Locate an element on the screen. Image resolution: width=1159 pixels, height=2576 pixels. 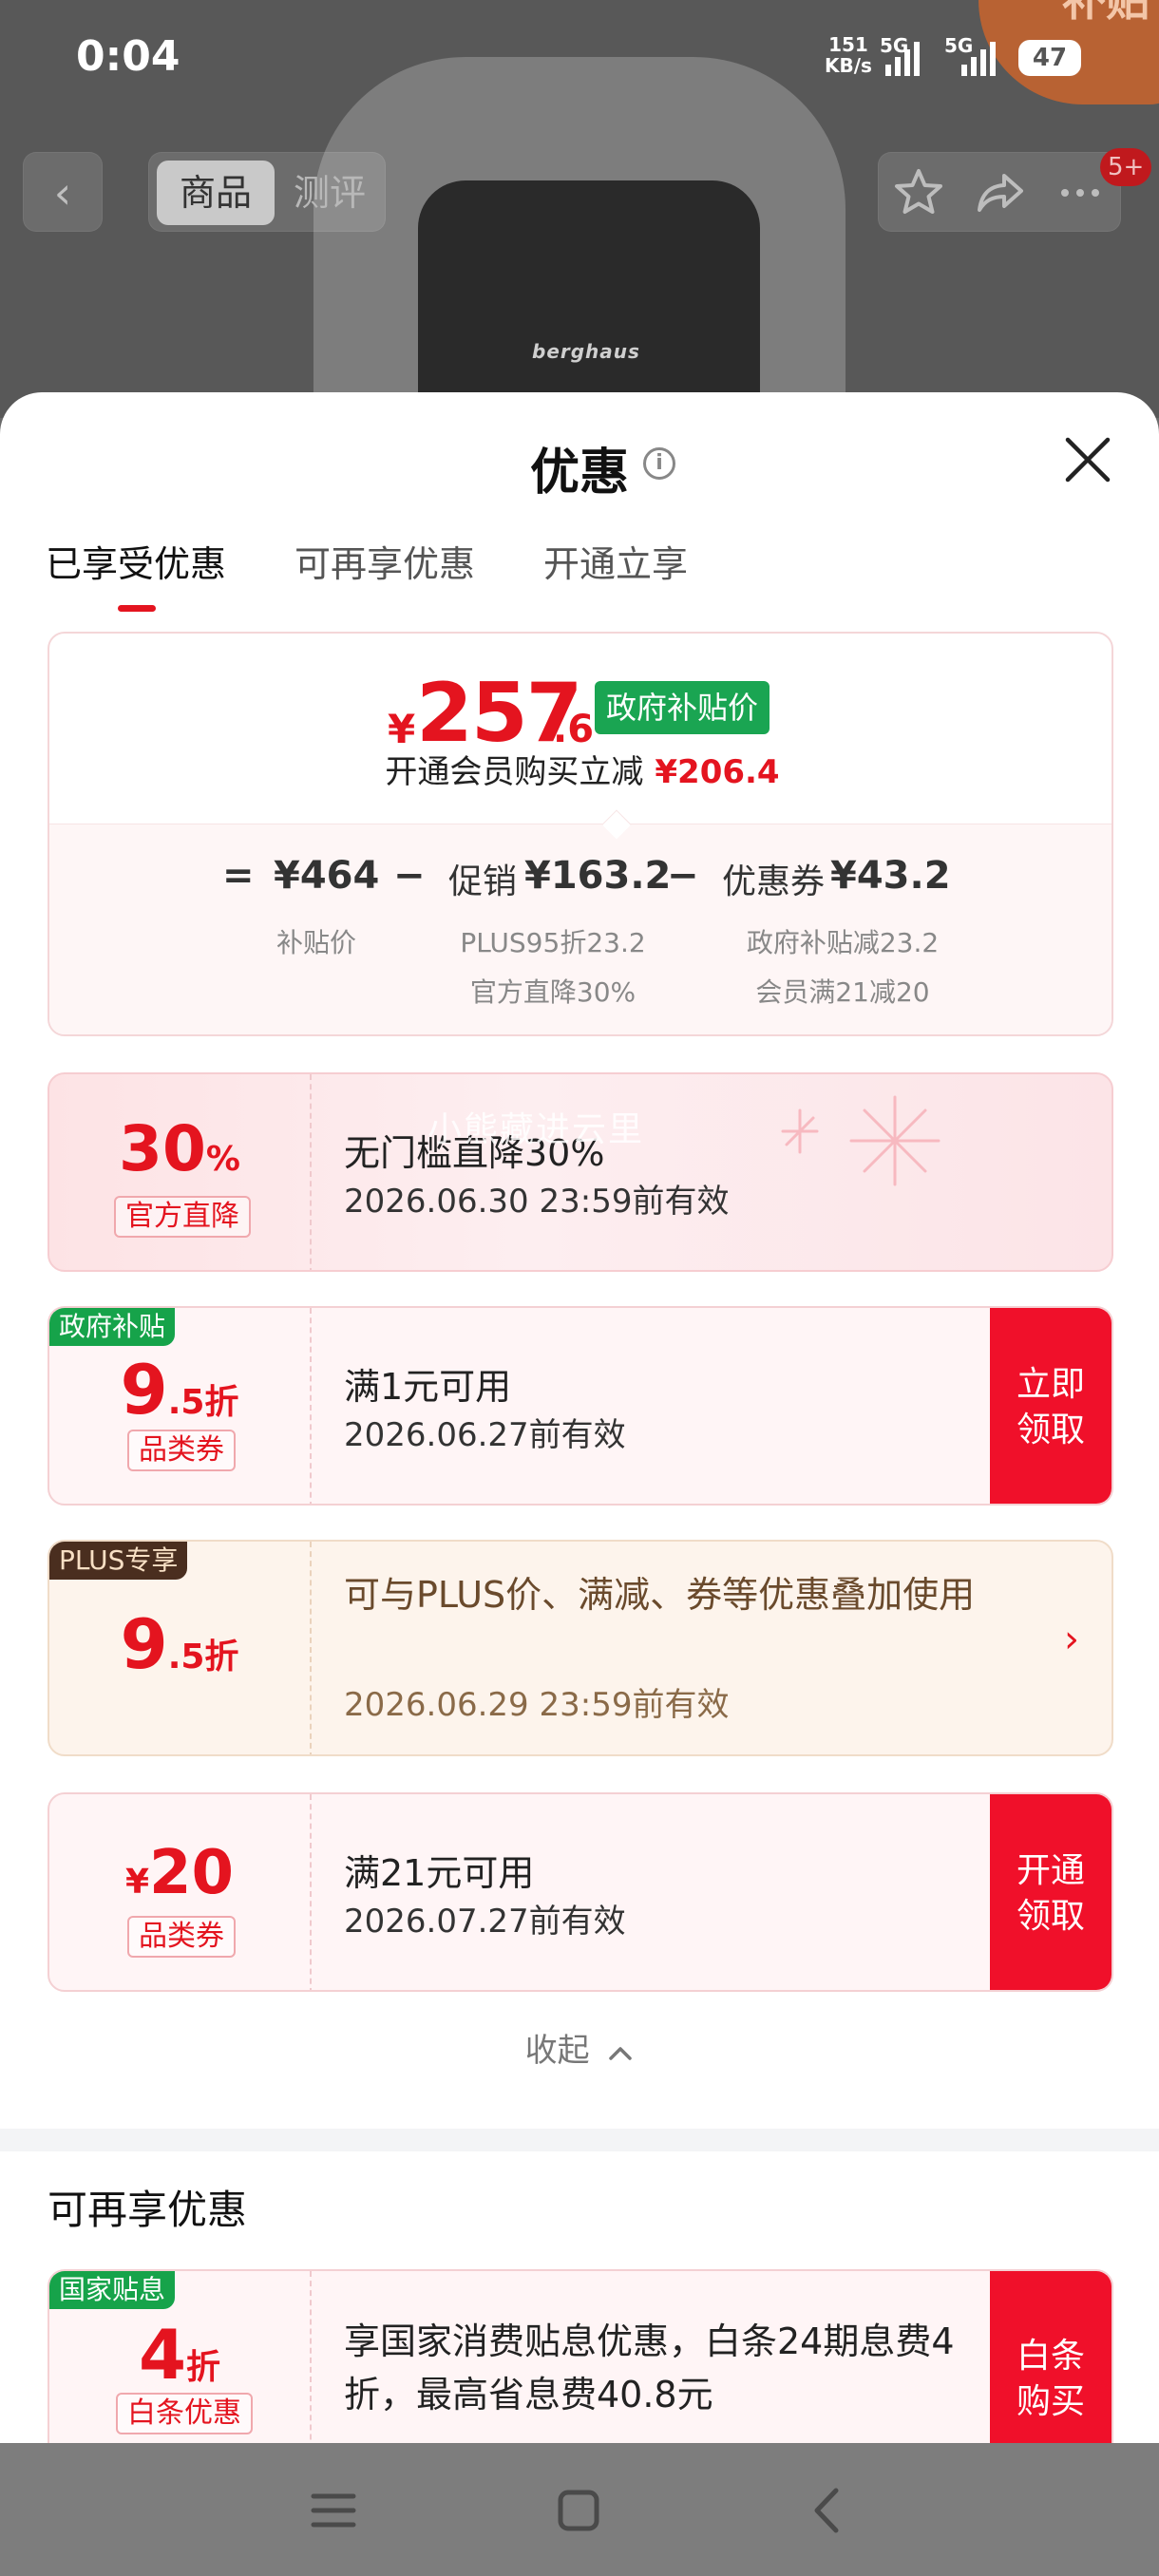
menu-icon is located at coordinates (333, 2510).